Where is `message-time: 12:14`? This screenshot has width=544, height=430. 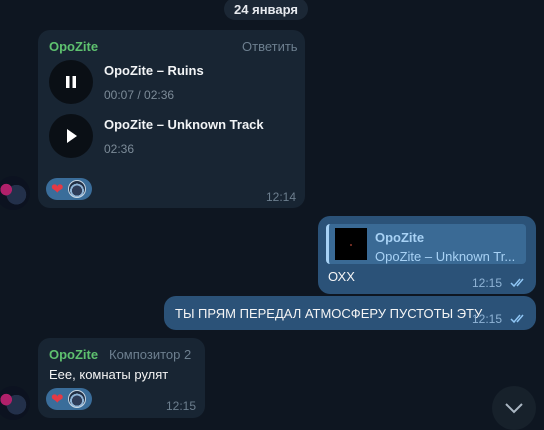
message-time: 12:14 is located at coordinates (281, 197).